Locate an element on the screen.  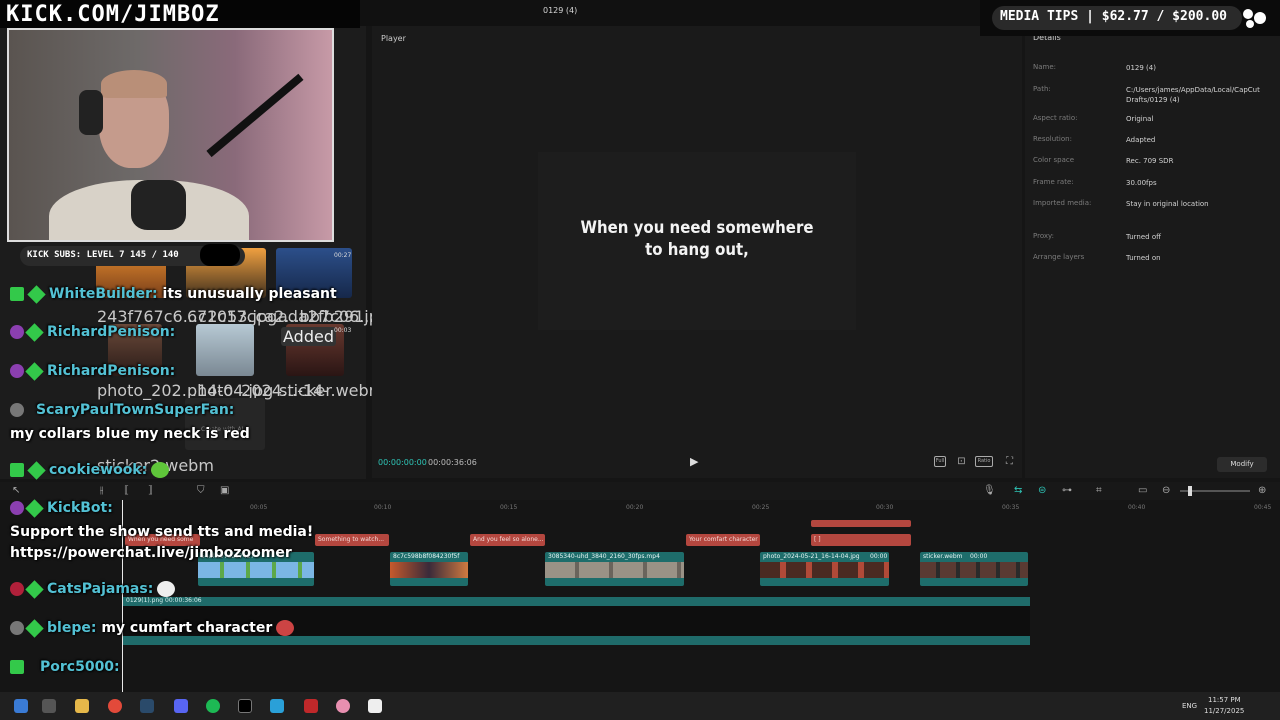
video-preview: When you need somewhere to hang out, is located at coordinates (697, 241).